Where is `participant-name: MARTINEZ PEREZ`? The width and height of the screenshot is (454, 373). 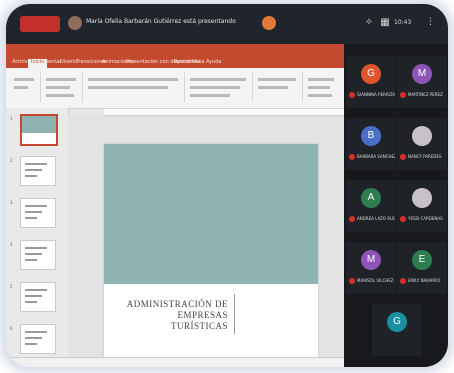 participant-name: MARTINEZ PEREZ is located at coordinates (425, 94).